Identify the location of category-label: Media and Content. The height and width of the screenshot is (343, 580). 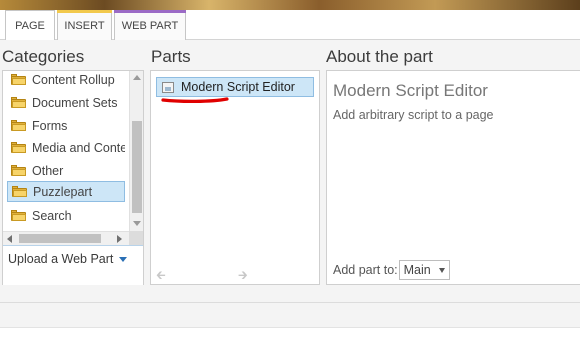
(78, 147).